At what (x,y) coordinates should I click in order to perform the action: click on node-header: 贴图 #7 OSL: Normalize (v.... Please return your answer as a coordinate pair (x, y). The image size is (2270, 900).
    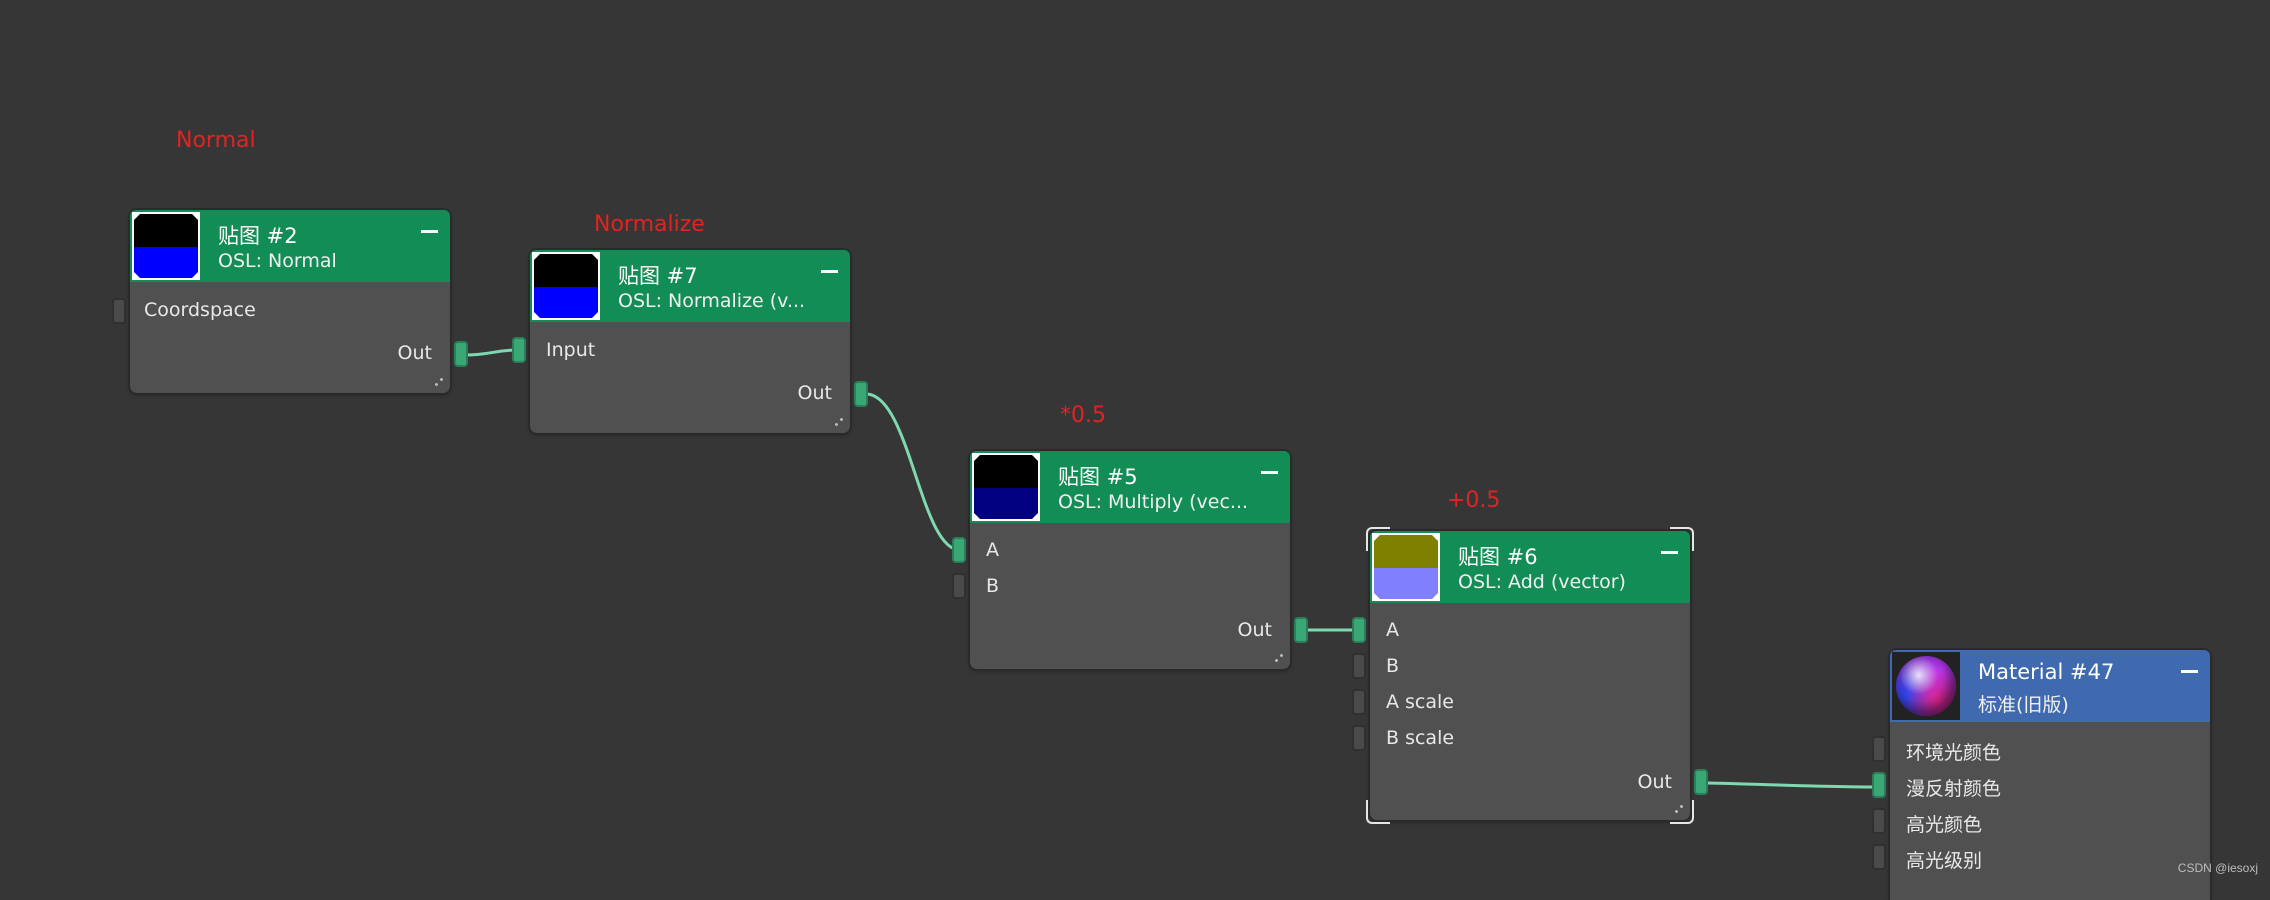
    Looking at the image, I should click on (690, 286).